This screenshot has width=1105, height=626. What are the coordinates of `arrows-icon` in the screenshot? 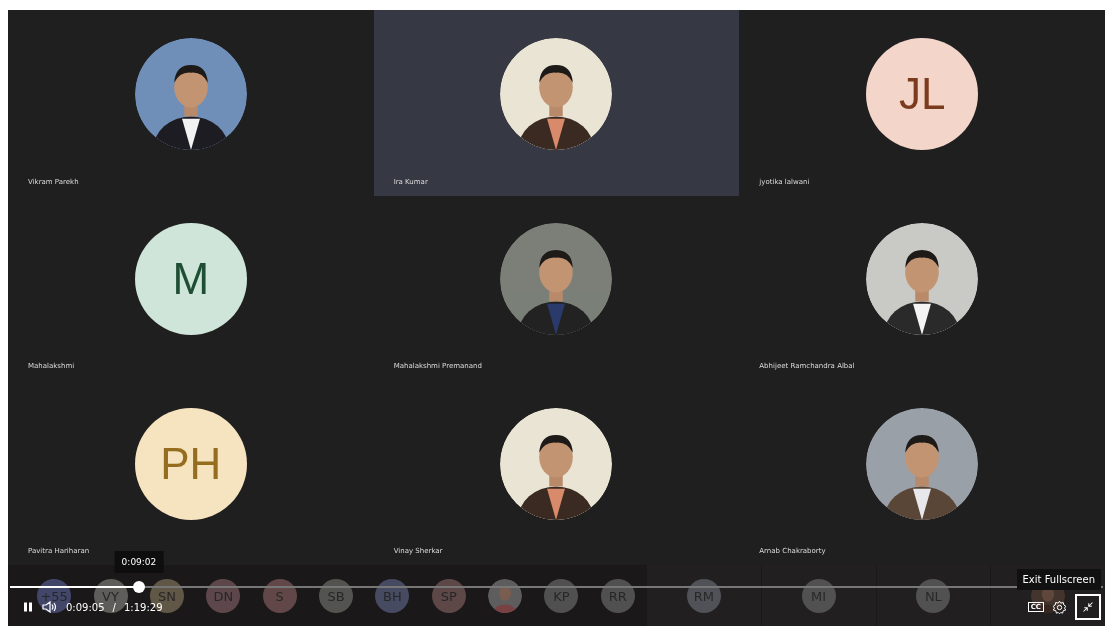 It's located at (1088, 607).